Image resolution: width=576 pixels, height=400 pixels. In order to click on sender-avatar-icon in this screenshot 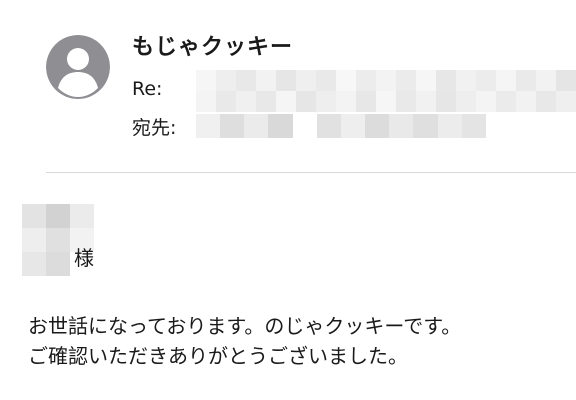, I will do `click(78, 67)`.